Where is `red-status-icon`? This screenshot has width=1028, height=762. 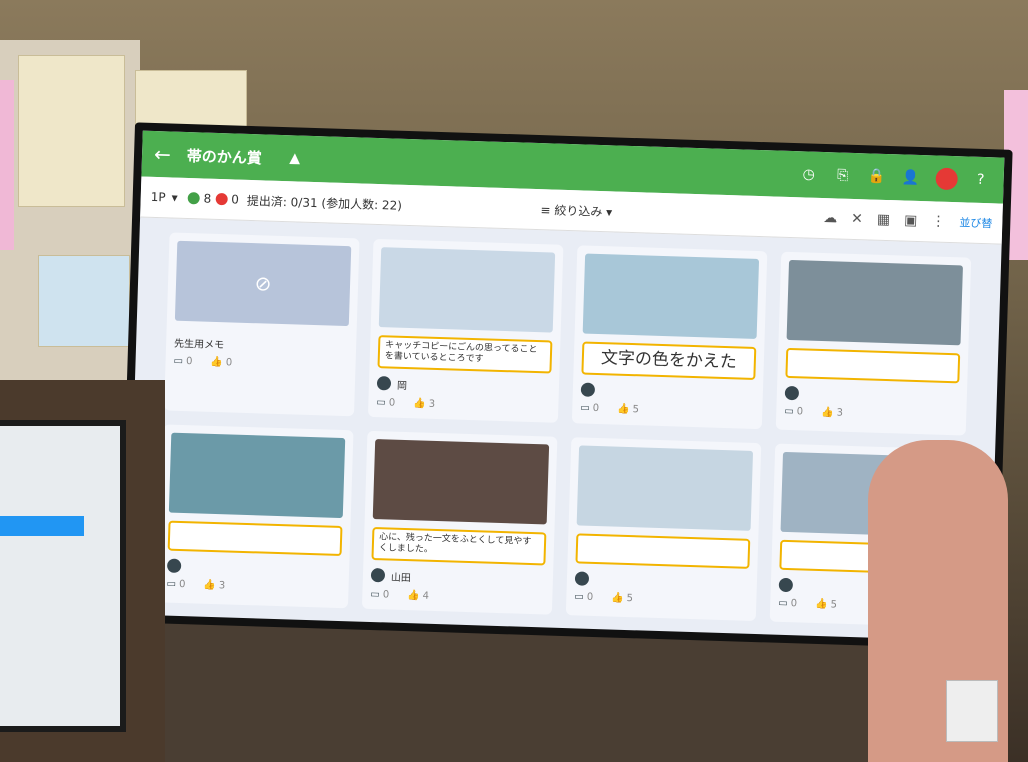
red-status-icon is located at coordinates (221, 199).